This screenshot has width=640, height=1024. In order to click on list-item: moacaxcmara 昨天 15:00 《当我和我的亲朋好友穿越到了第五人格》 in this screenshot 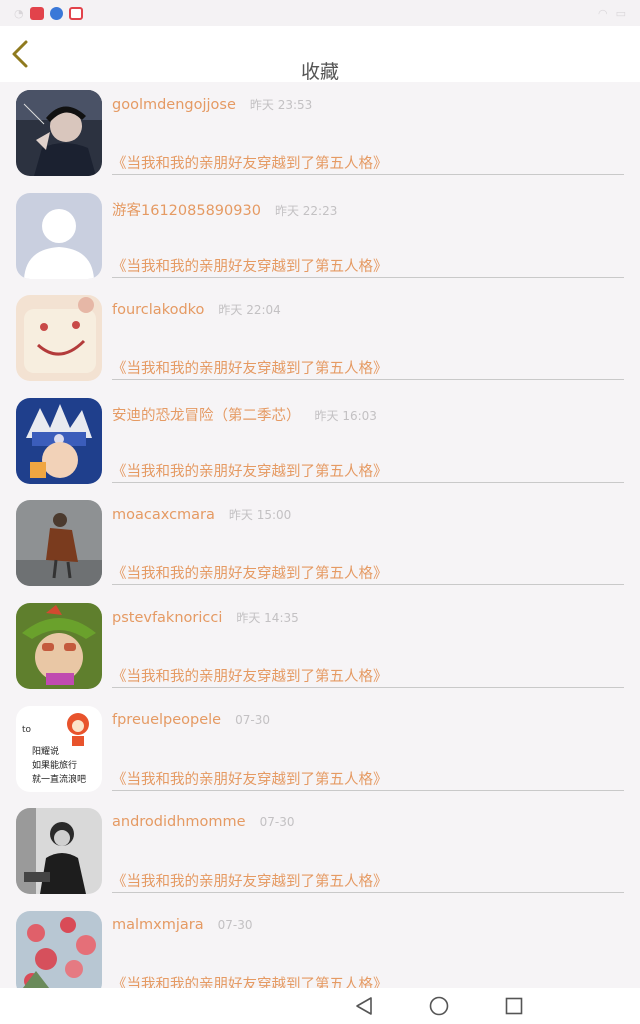, I will do `click(320, 543)`.